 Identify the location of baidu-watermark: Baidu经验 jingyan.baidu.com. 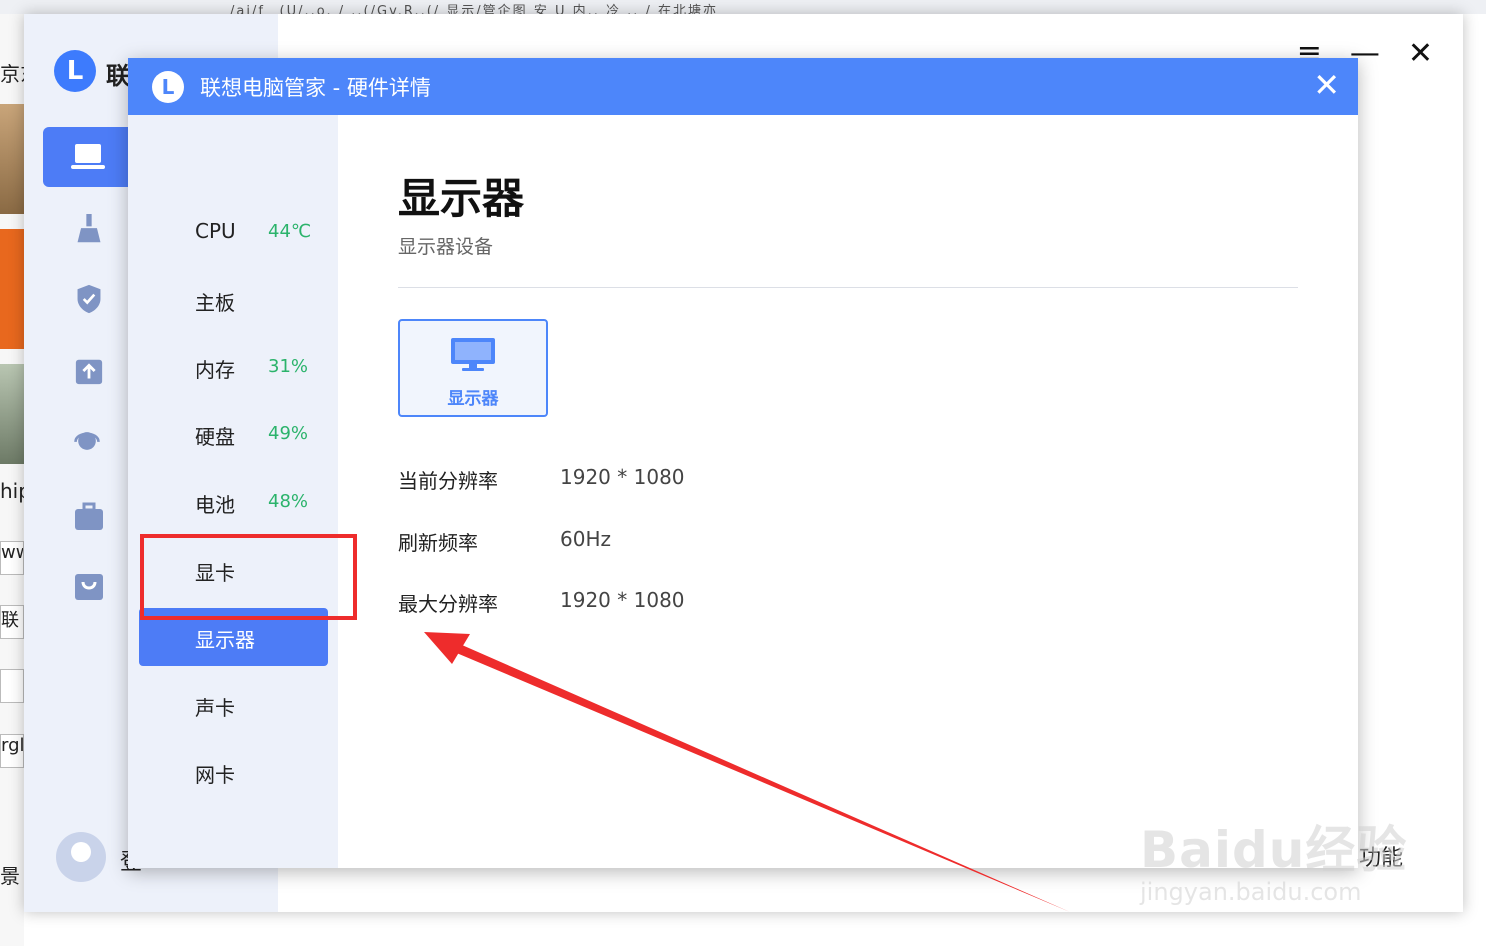
(1275, 855).